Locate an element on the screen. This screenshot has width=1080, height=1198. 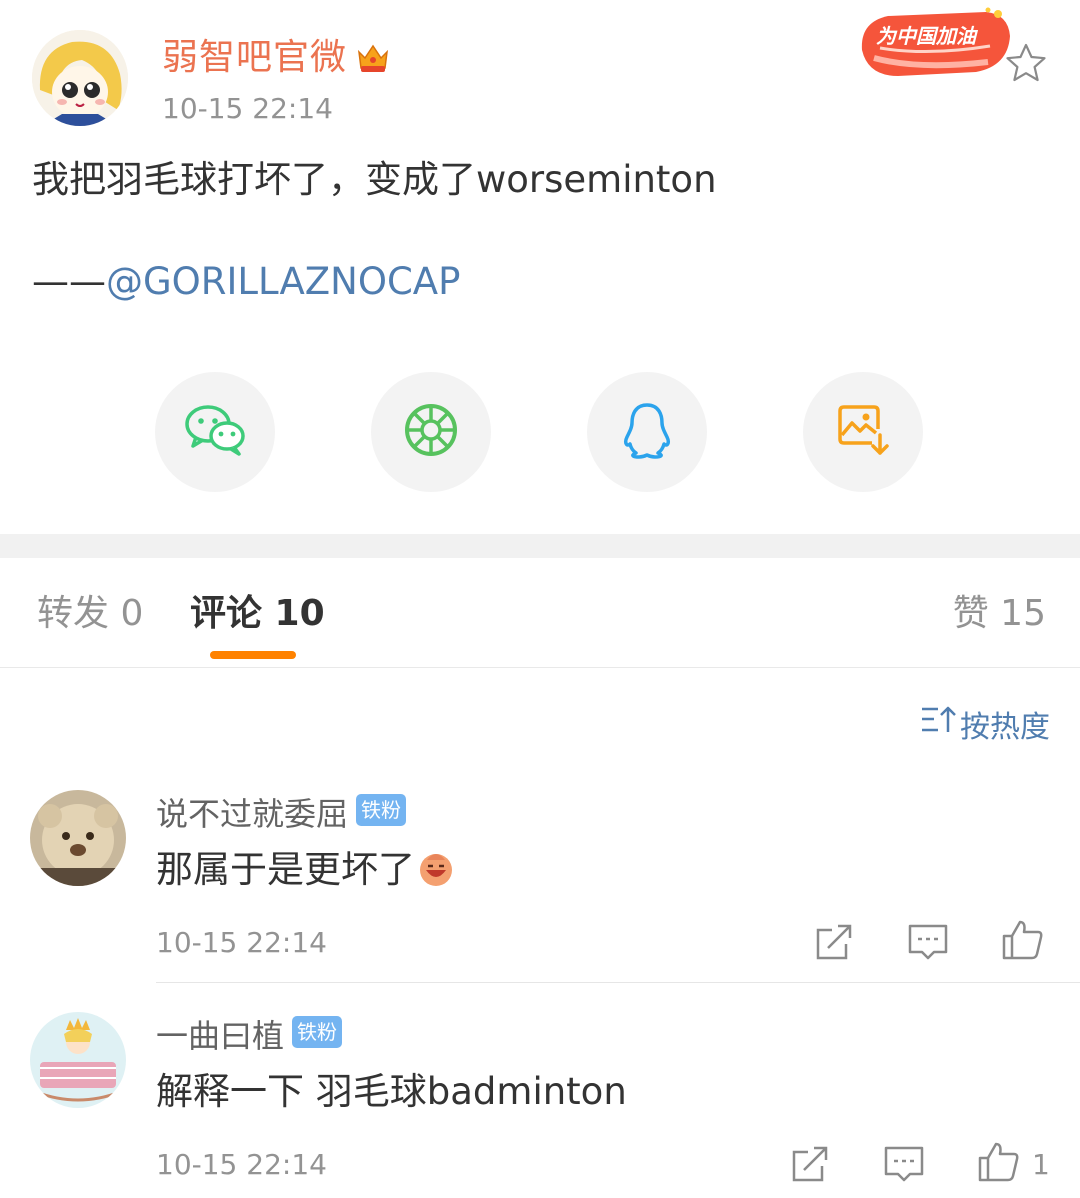
share-row is located at coordinates (540, 433).